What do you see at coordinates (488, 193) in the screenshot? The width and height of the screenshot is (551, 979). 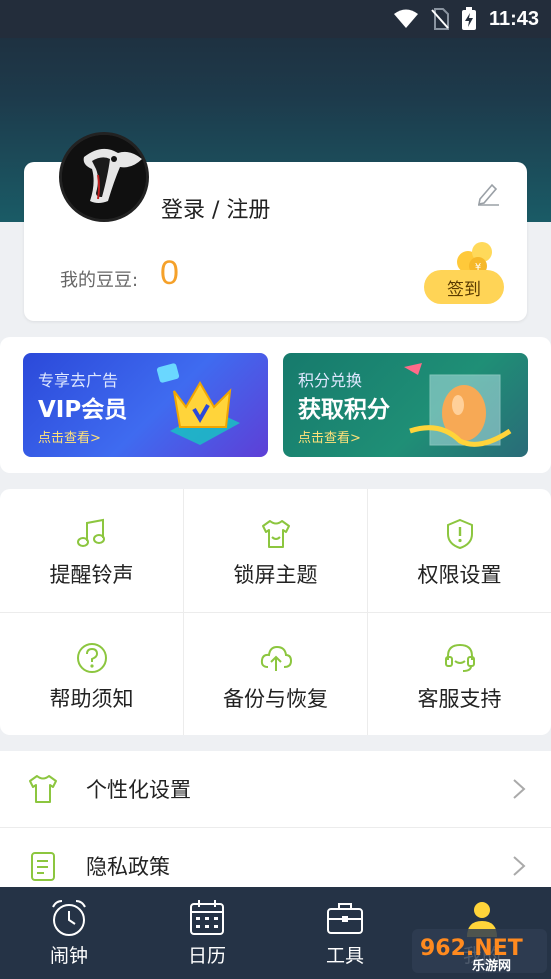 I see `edit-pencil-icon` at bounding box center [488, 193].